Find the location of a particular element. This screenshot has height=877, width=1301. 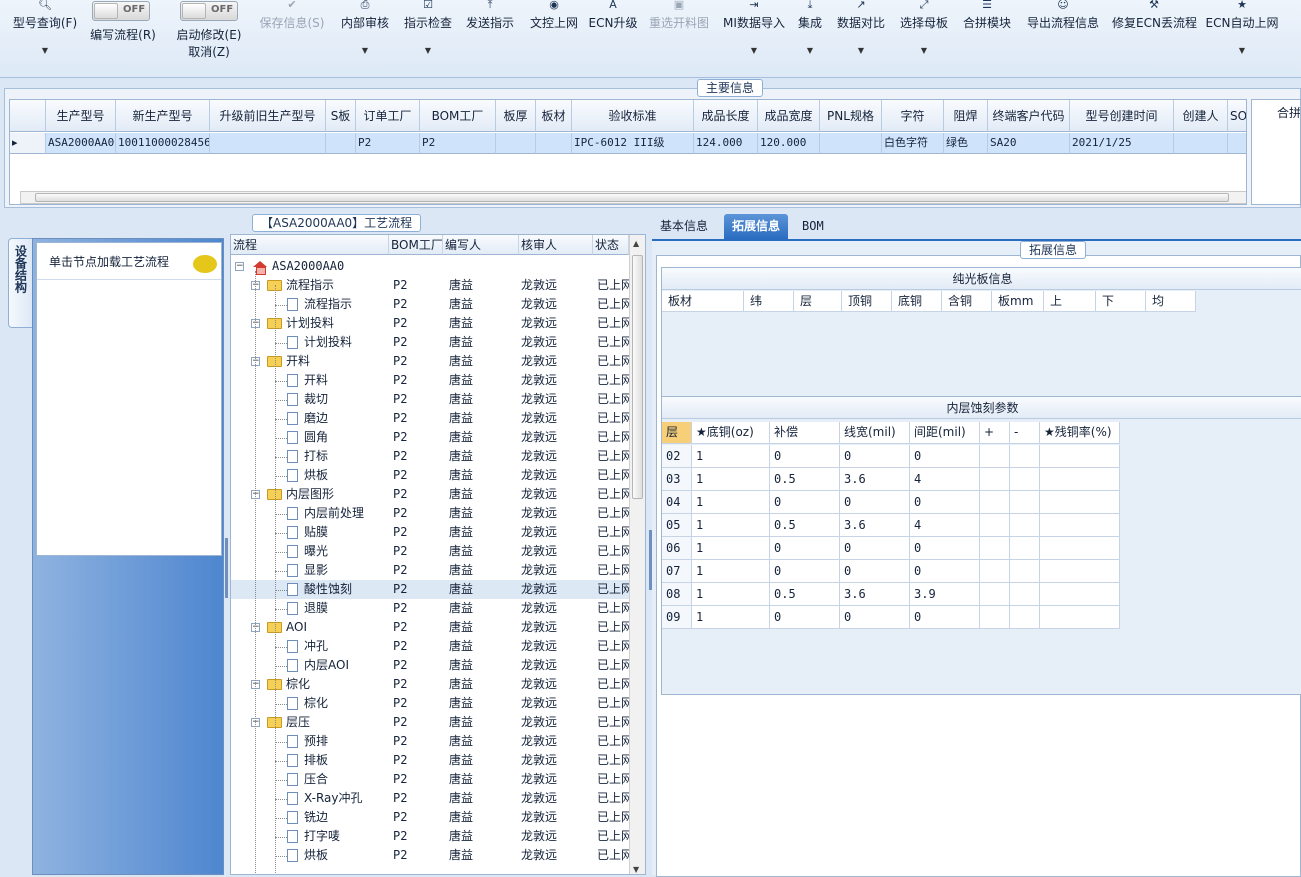

etch-cell: 03 is located at coordinates (677, 479).